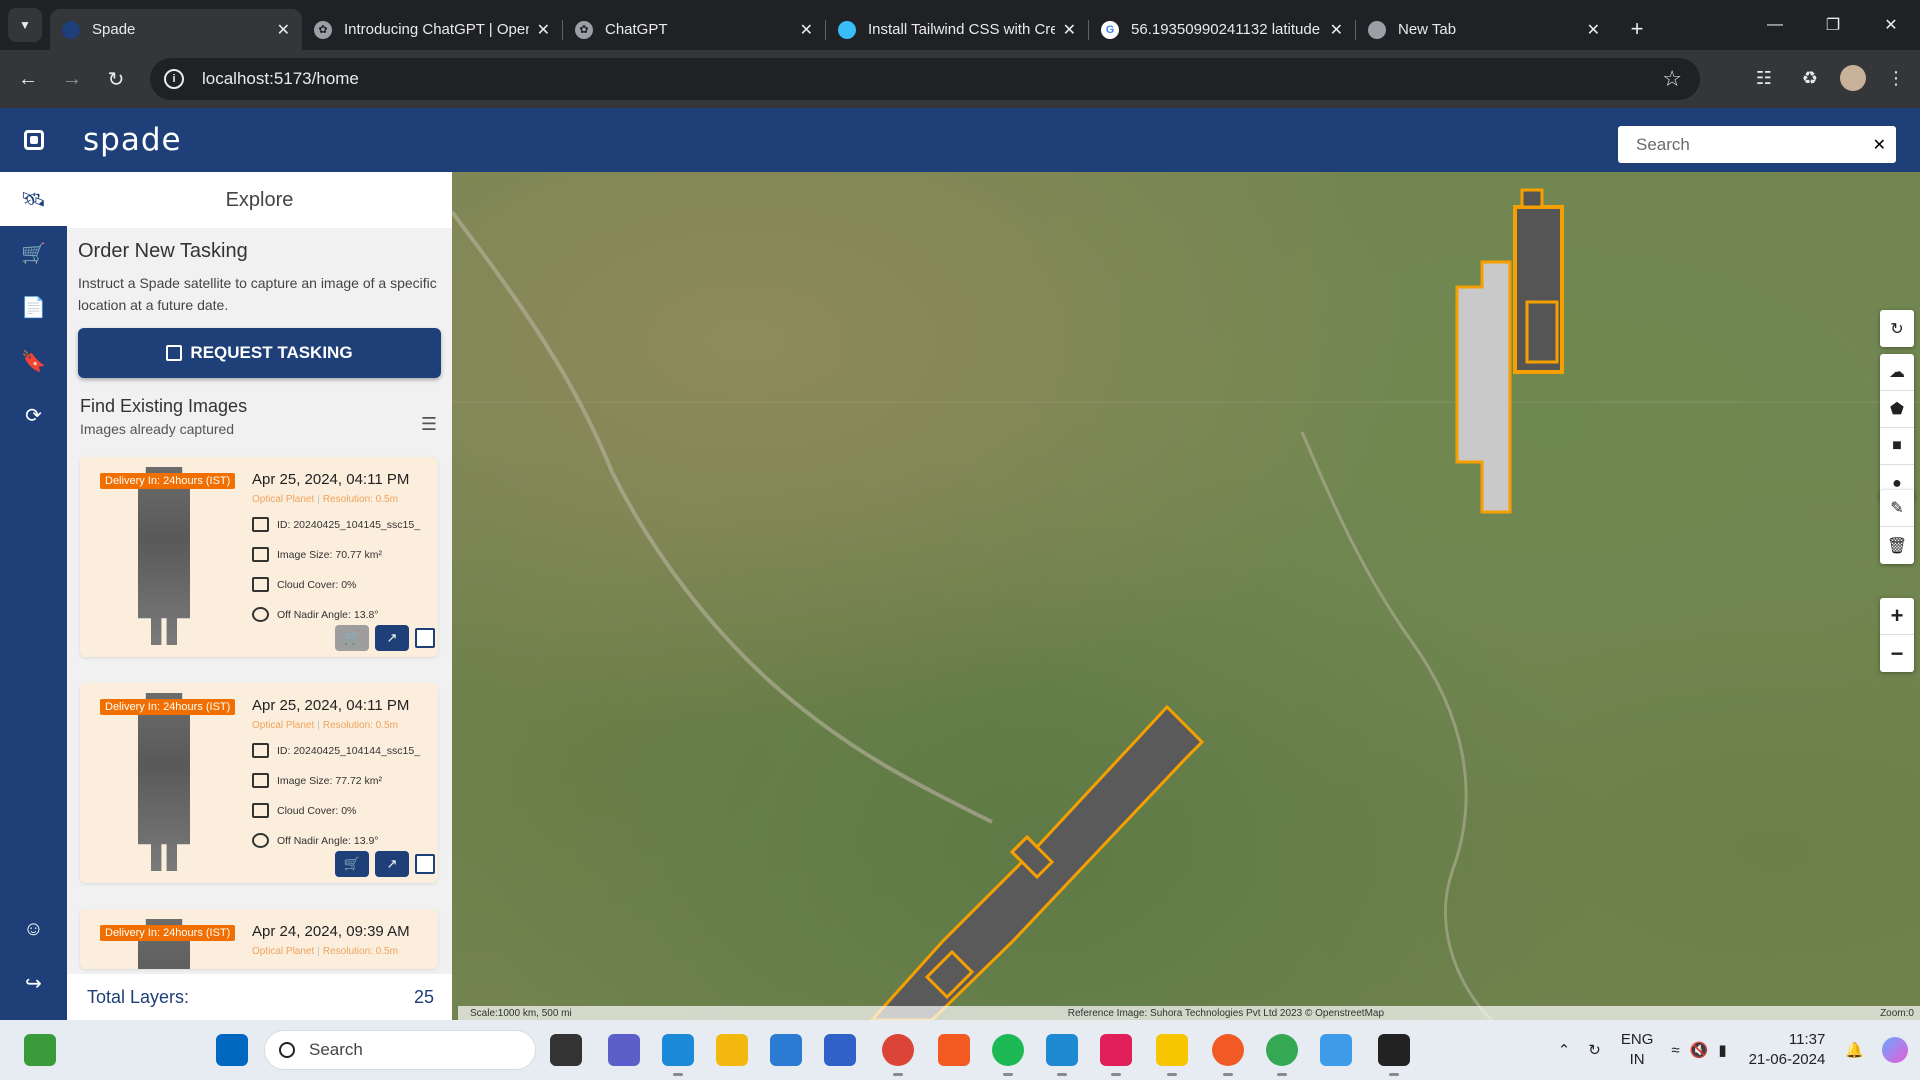 The height and width of the screenshot is (1080, 1920). Describe the element at coordinates (1897, 545) in the screenshot. I see `trash-icon: 🗑` at that location.